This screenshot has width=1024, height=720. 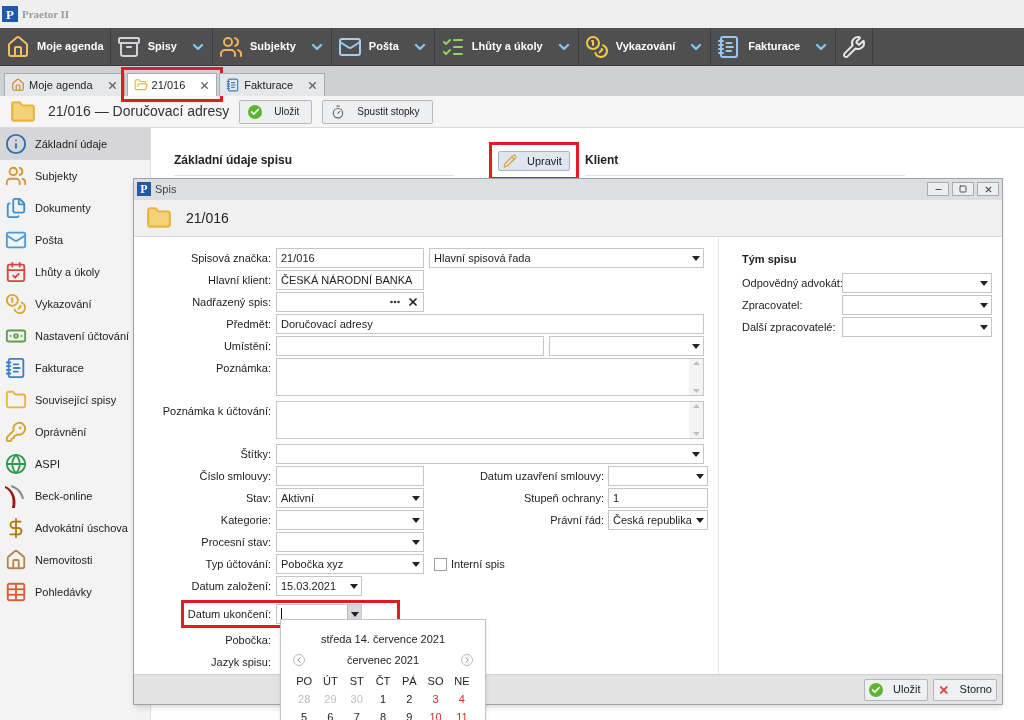 What do you see at coordinates (383, 714) in the screenshot?
I see `calendar-day: 8` at bounding box center [383, 714].